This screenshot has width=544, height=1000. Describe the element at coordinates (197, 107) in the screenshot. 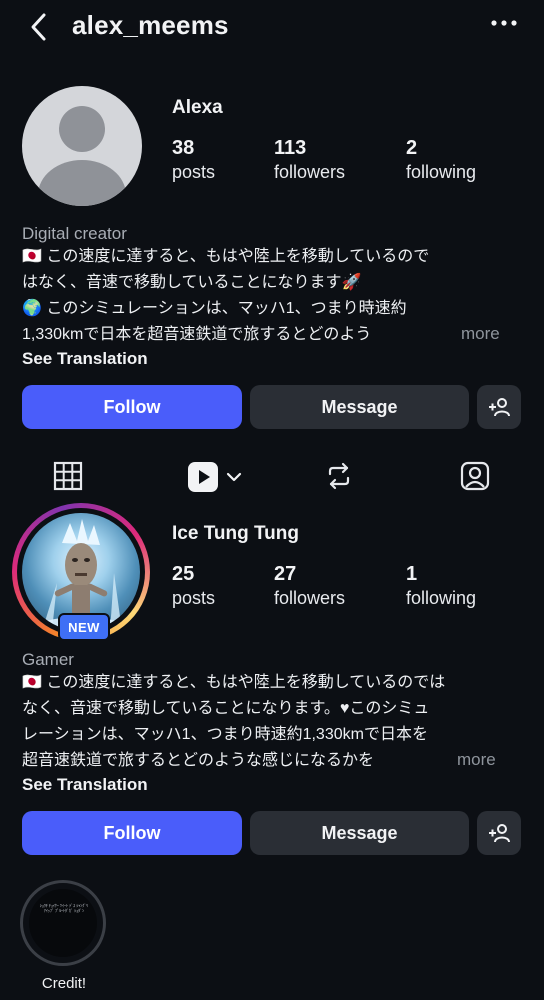

I see `display-name: Alexa` at that location.